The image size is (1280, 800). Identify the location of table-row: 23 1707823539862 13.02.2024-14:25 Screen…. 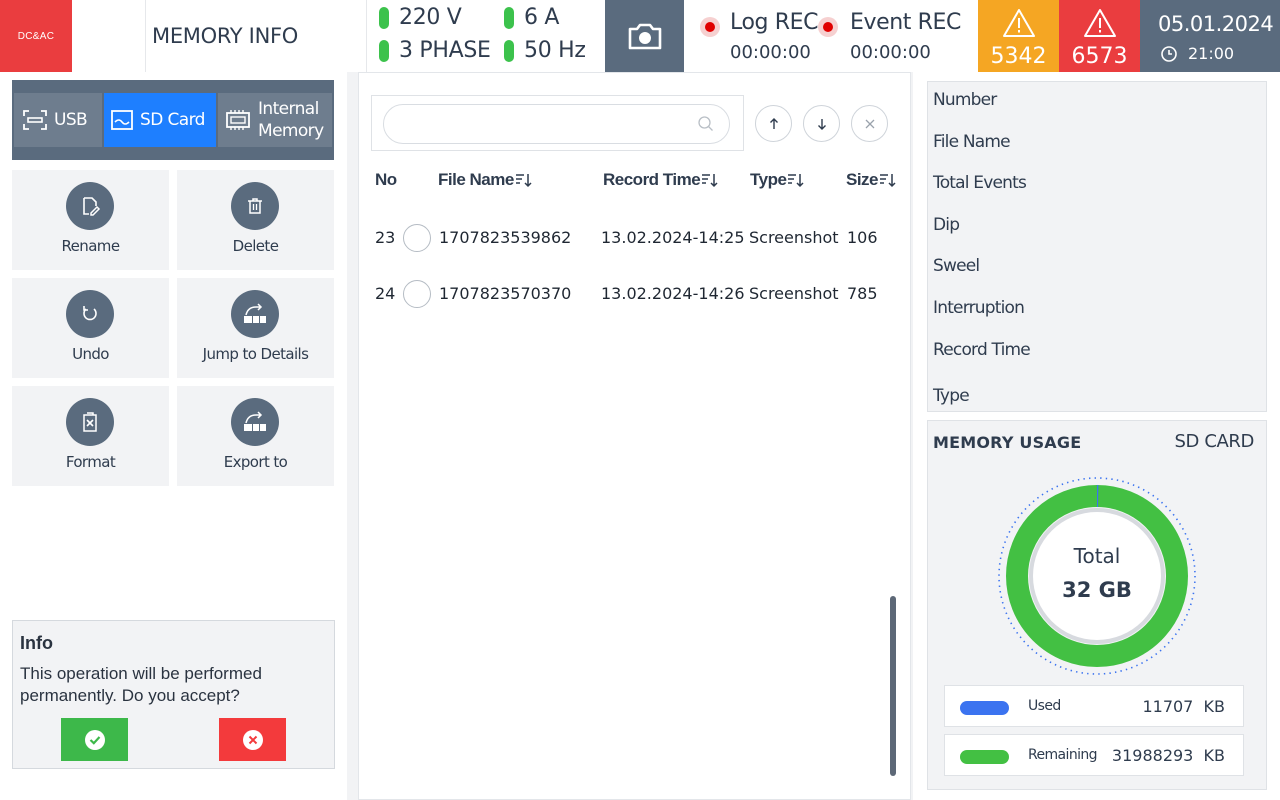
(629, 238).